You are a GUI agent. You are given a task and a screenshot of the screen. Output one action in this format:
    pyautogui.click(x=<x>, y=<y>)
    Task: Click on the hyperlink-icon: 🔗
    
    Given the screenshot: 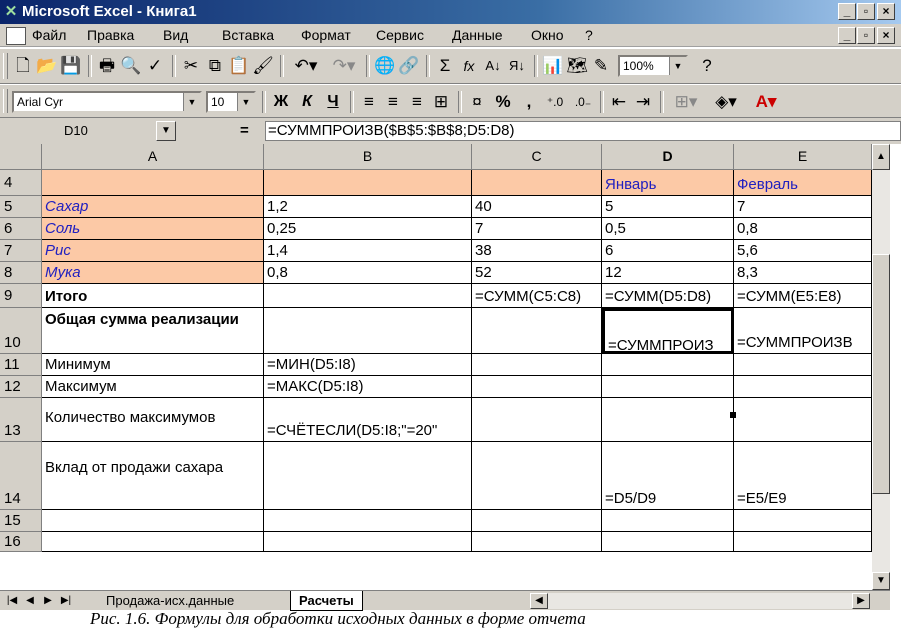 What is the action you would take?
    pyautogui.click(x=409, y=66)
    